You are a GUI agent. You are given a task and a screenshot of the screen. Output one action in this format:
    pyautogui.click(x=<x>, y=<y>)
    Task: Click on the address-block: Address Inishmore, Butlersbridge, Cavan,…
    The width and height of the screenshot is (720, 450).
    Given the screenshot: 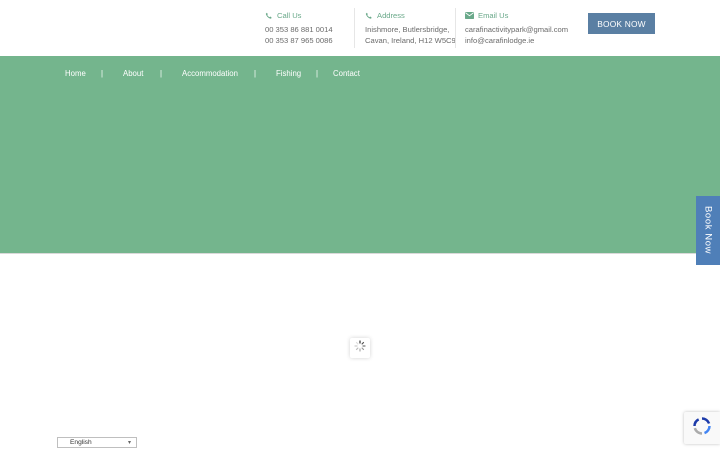 What is the action you would take?
    pyautogui.click(x=410, y=28)
    